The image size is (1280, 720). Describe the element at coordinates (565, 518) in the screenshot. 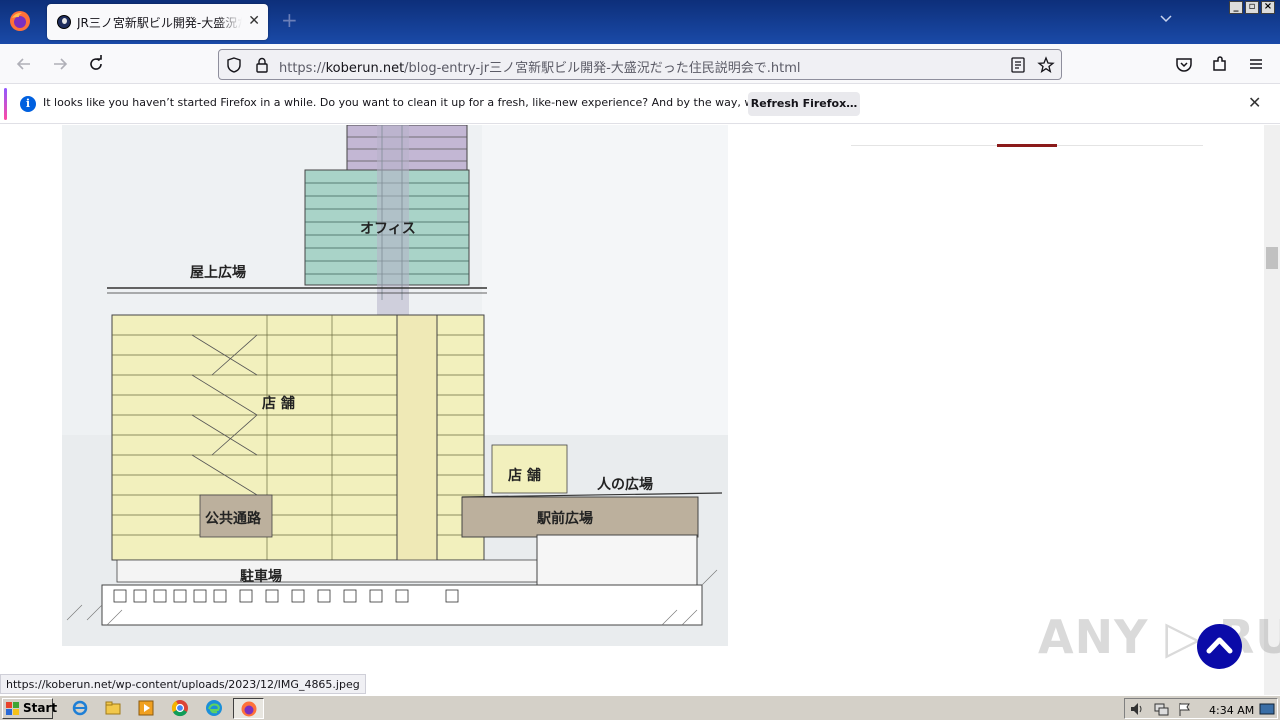

I see `label-station-plaza: 駅前広場` at that location.